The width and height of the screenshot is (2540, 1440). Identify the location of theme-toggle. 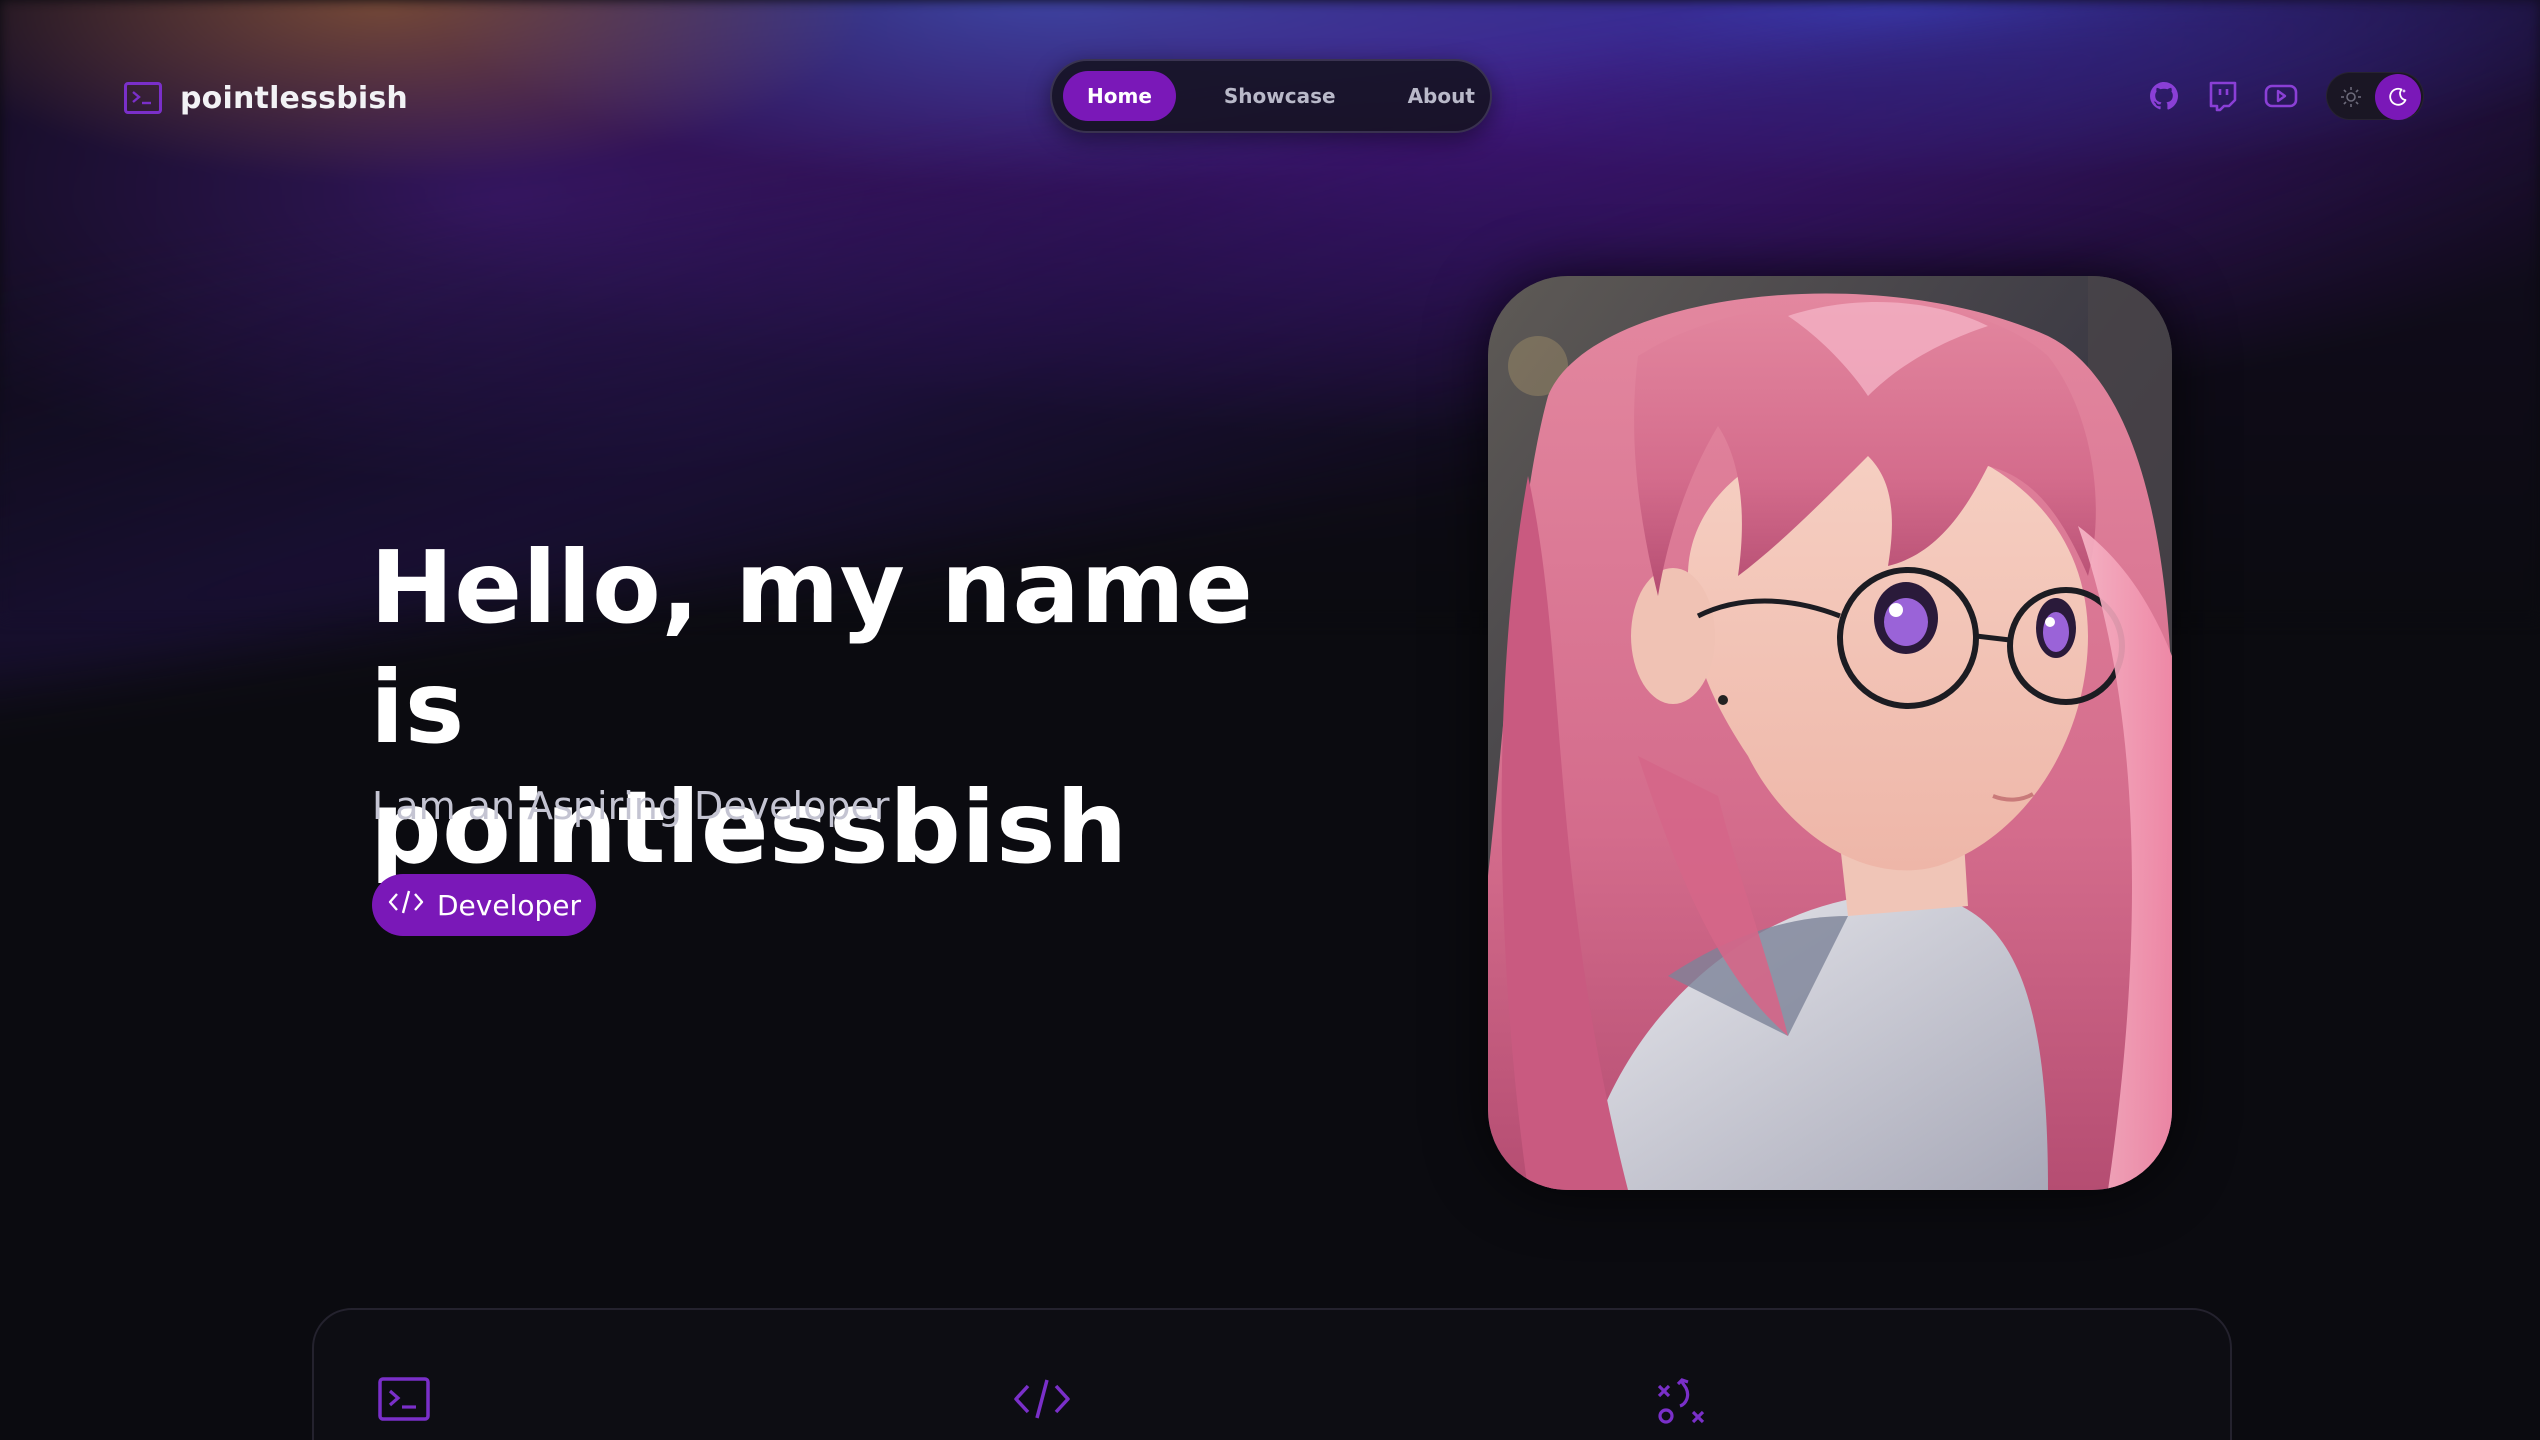
(2375, 96).